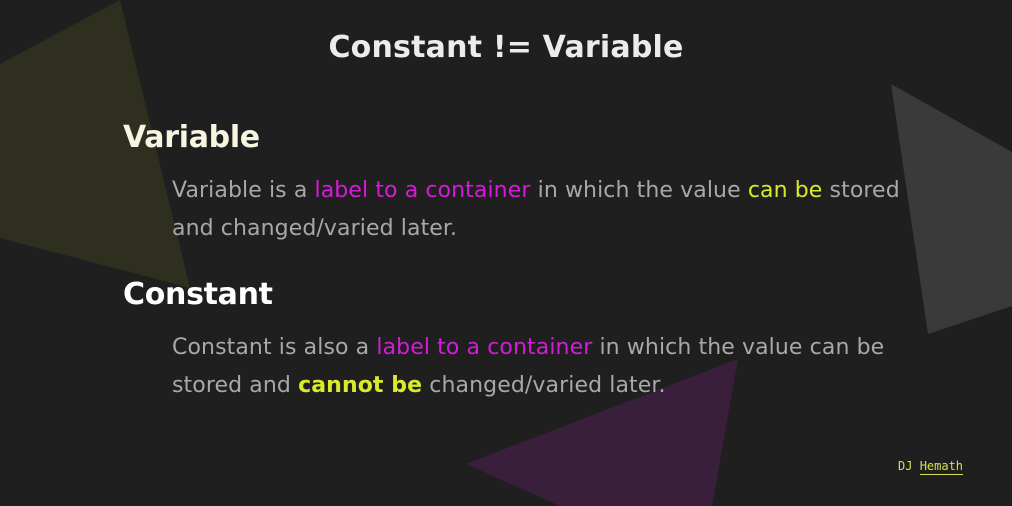 This screenshot has width=1012, height=506. What do you see at coordinates (243, 190) in the screenshot?
I see `variable-definition-text: Variable is a` at bounding box center [243, 190].